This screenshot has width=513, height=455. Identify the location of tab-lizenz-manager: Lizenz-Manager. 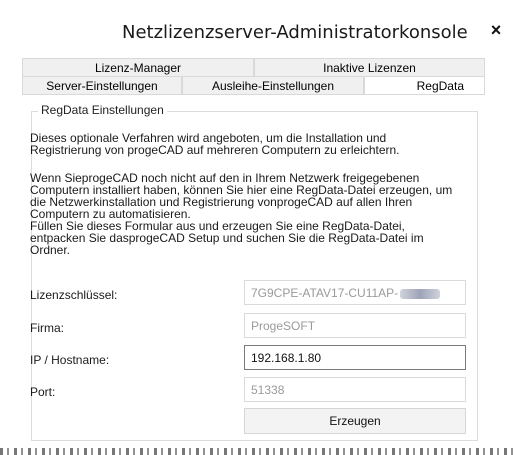
(138, 67).